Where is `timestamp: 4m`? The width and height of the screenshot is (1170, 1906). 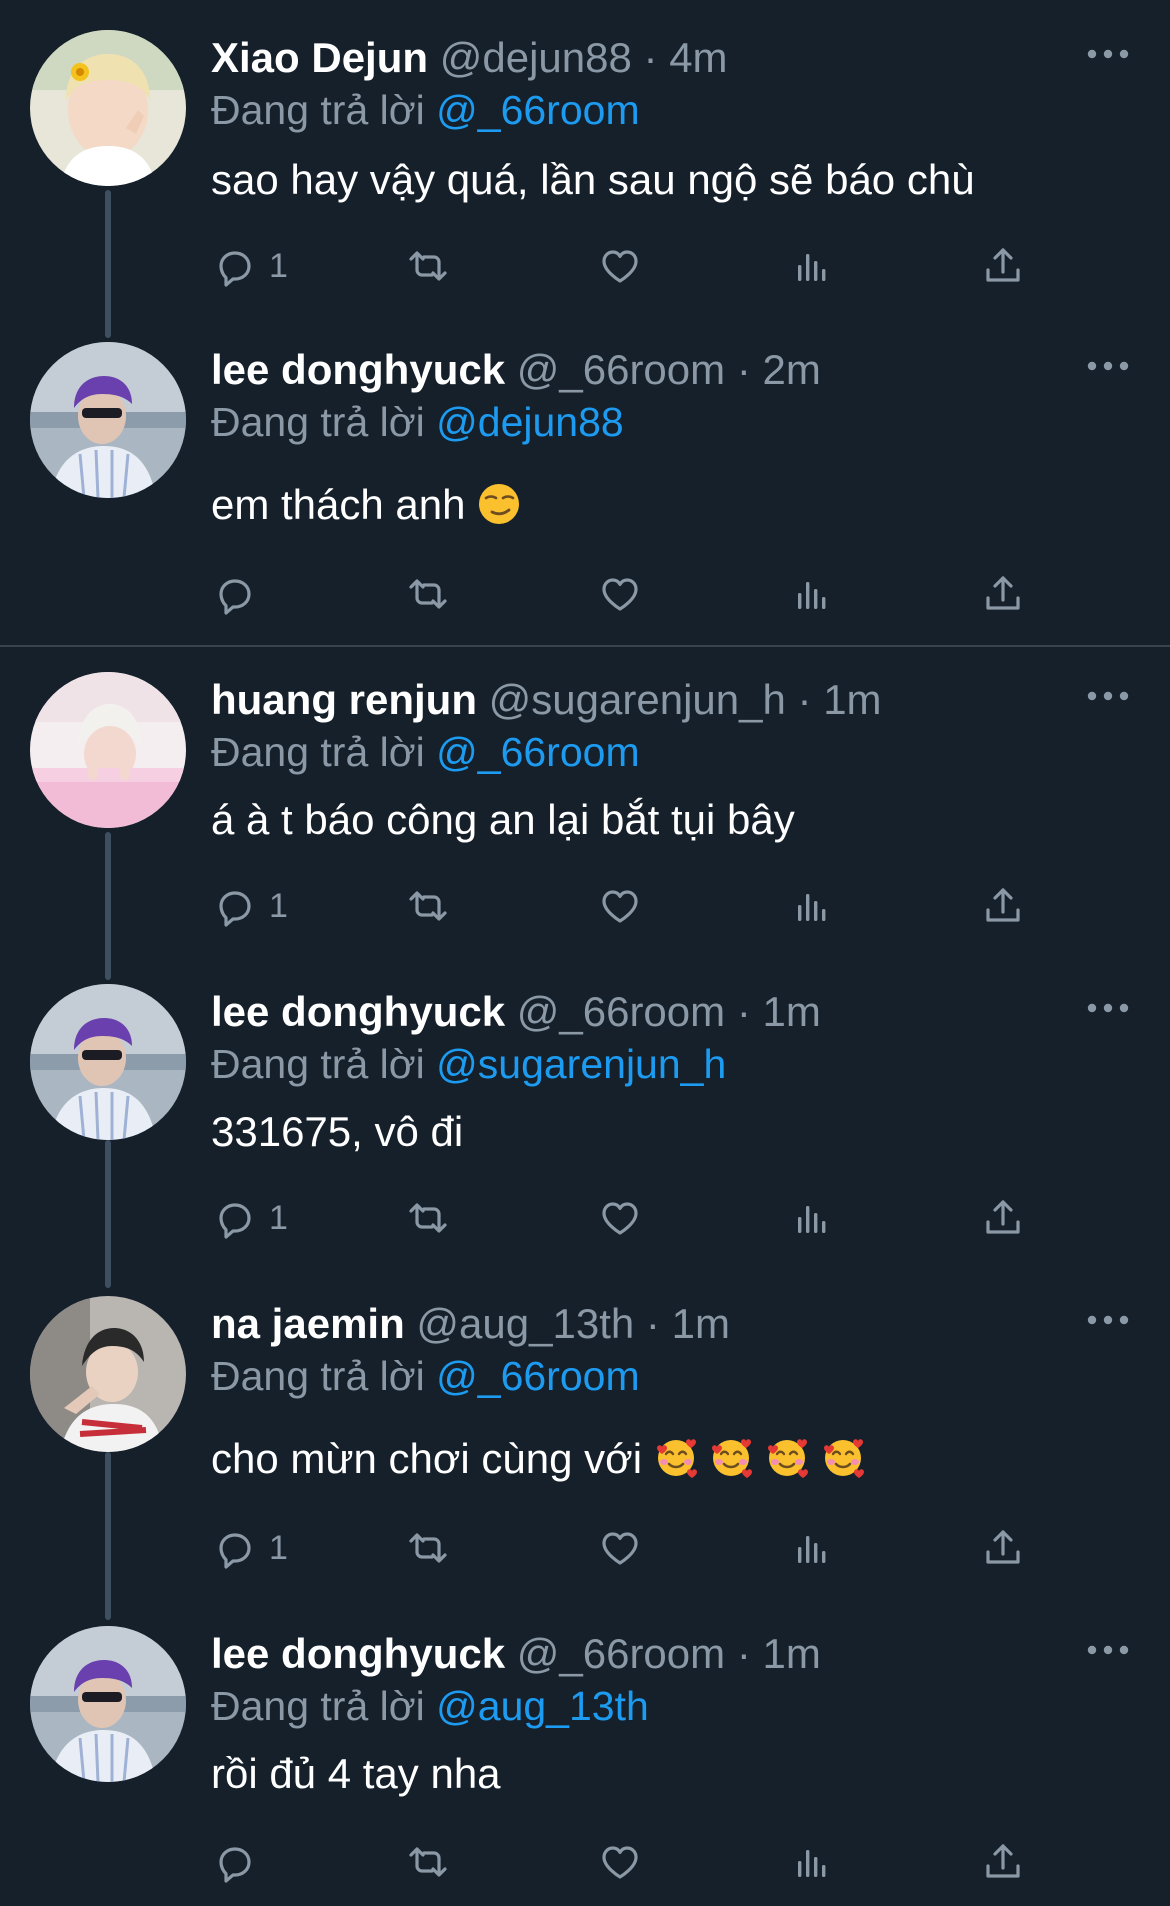 timestamp: 4m is located at coordinates (698, 57).